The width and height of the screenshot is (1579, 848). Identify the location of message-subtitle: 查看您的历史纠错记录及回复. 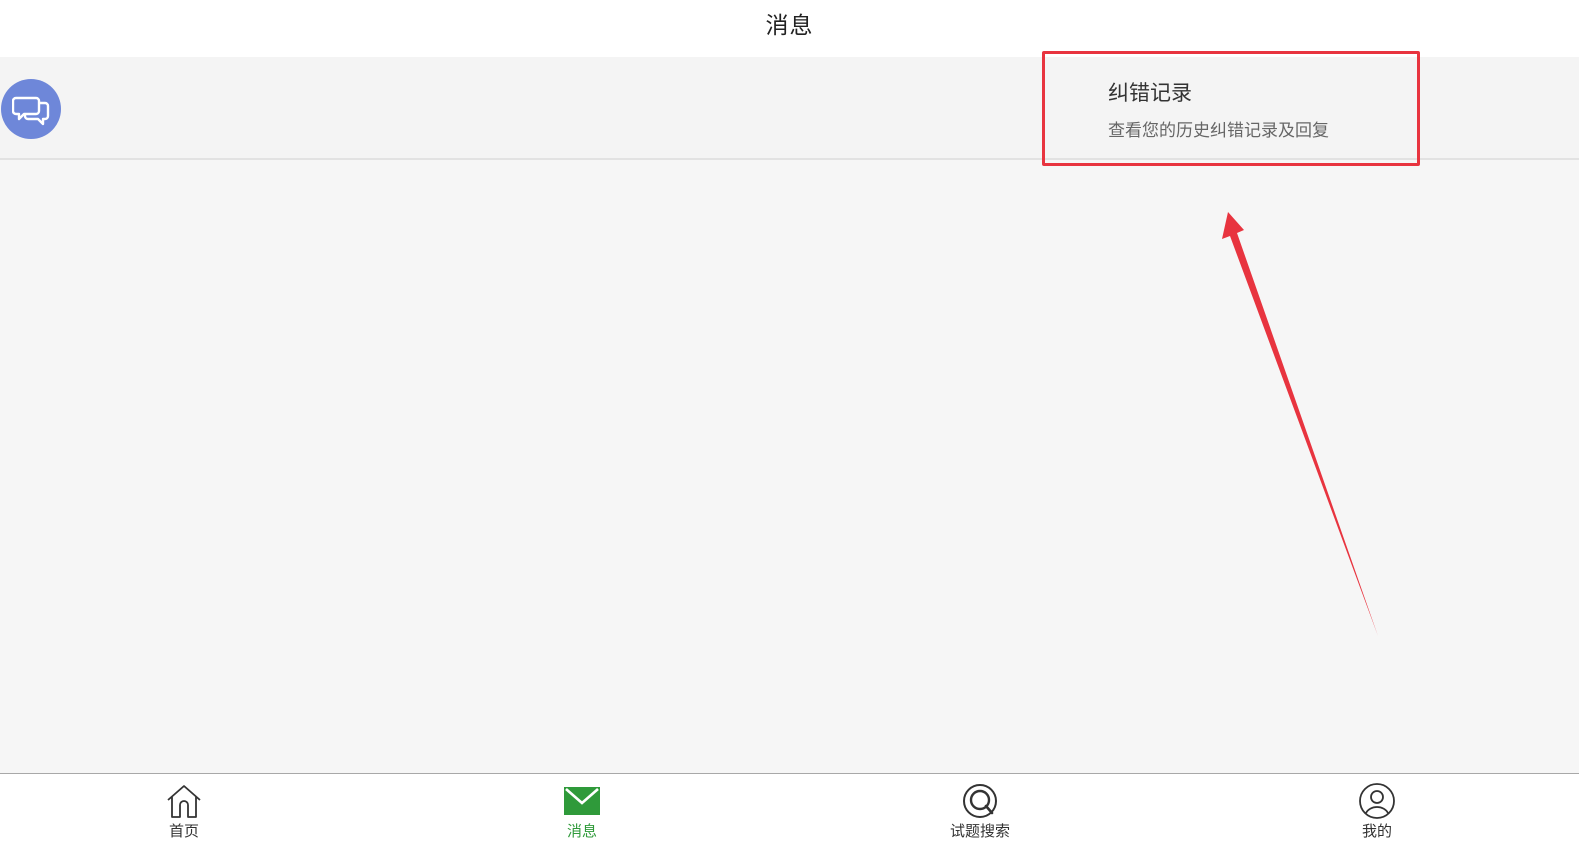
(1218, 131).